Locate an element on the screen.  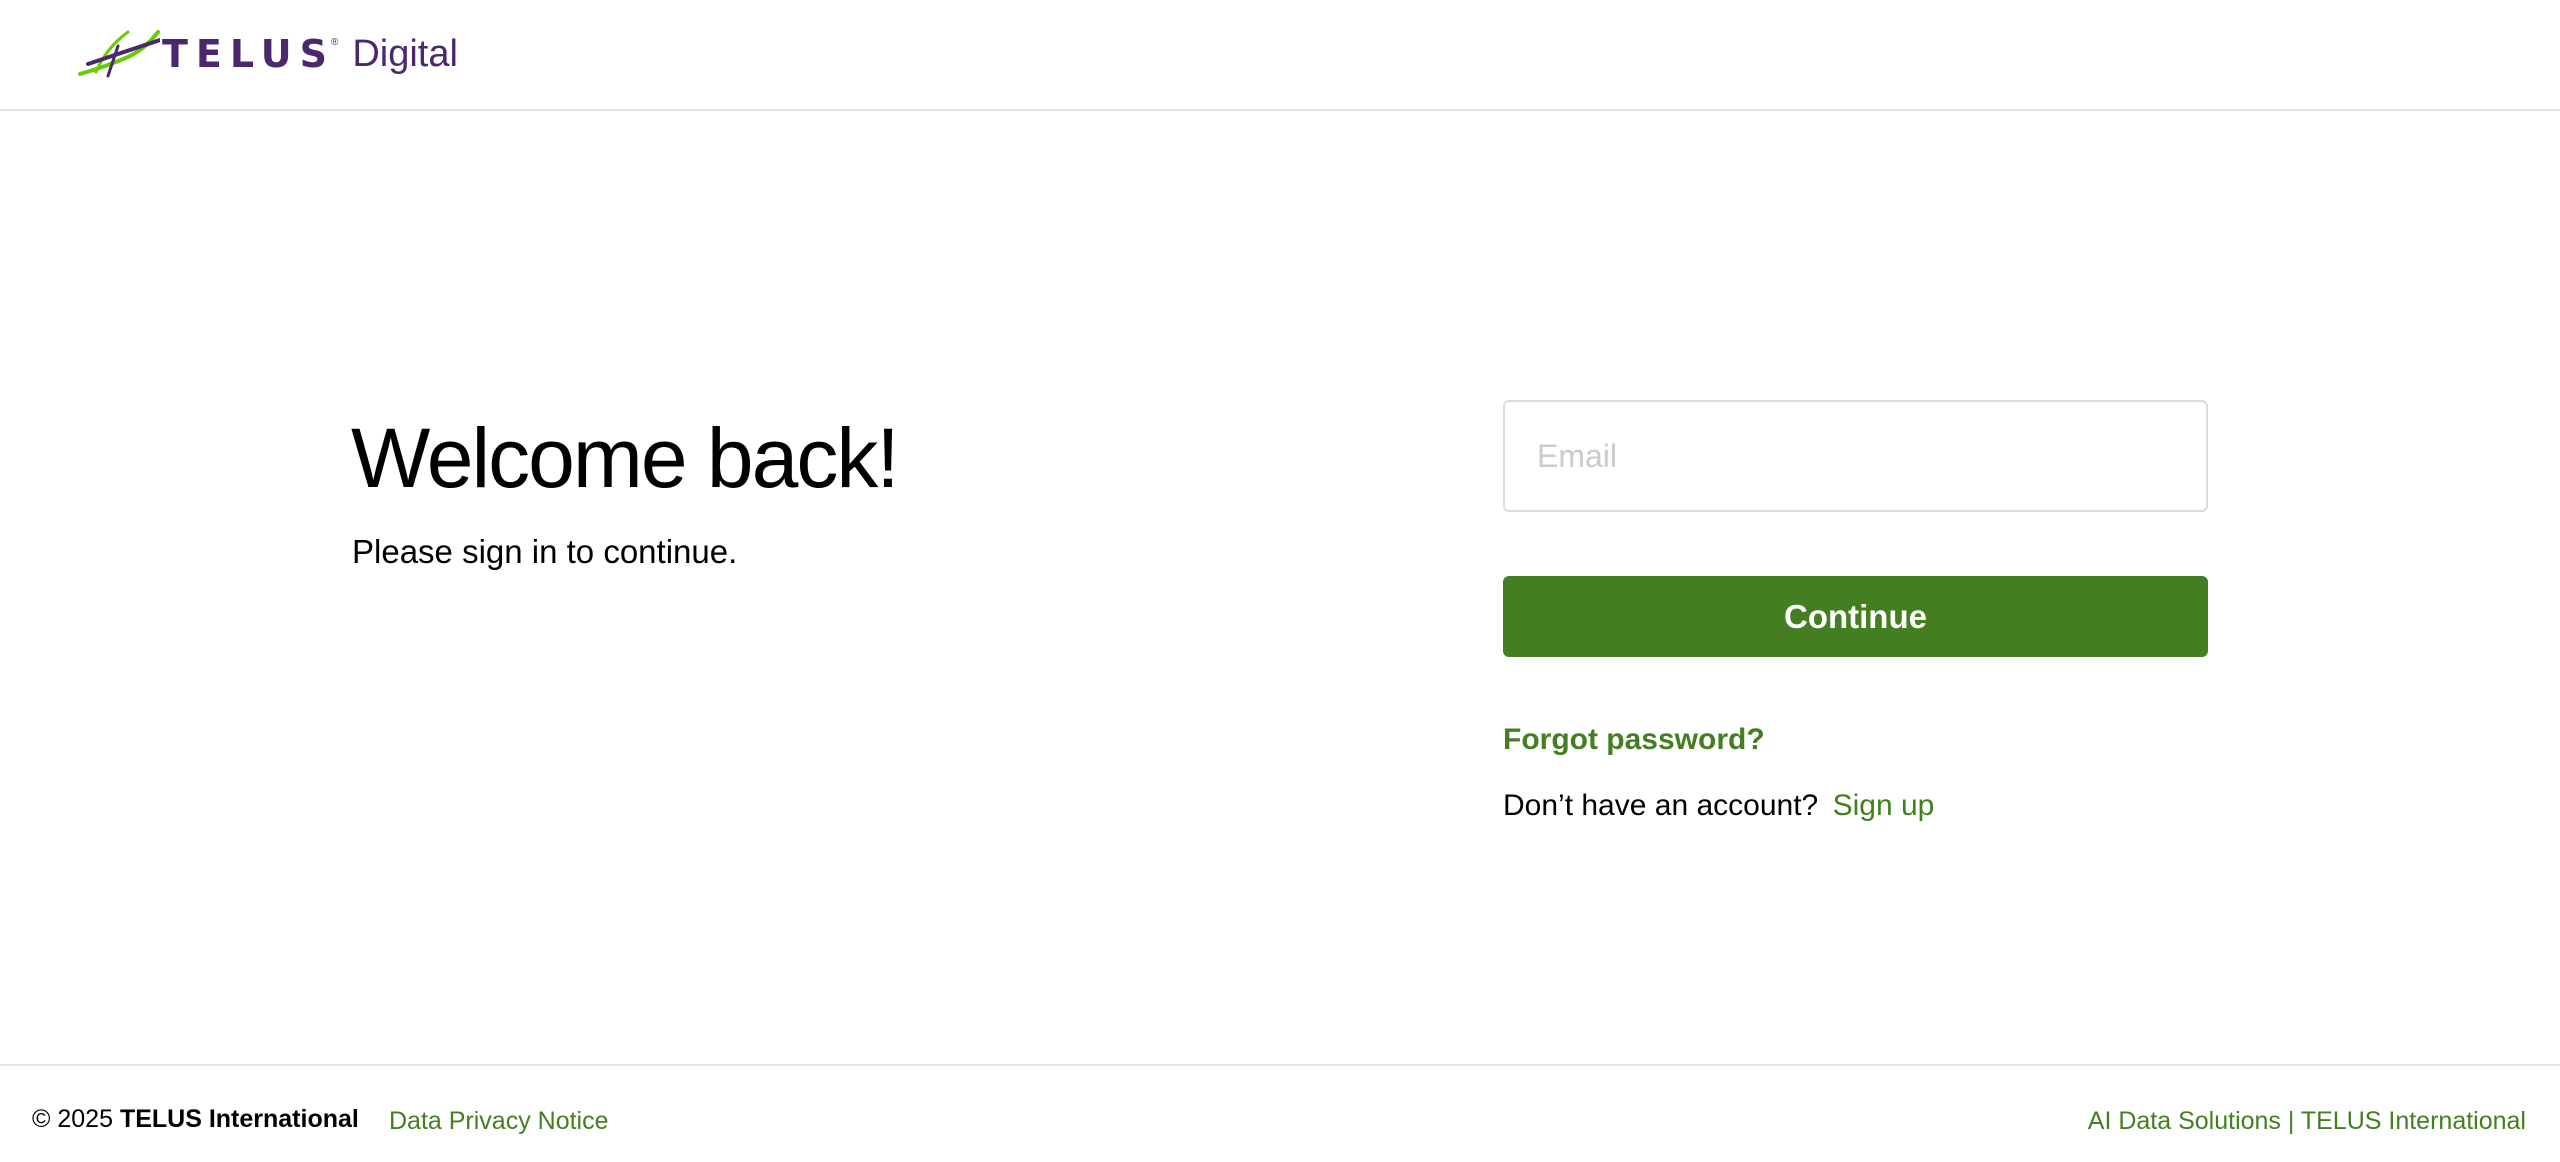
page-title: Welcome back! is located at coordinates (625, 458).